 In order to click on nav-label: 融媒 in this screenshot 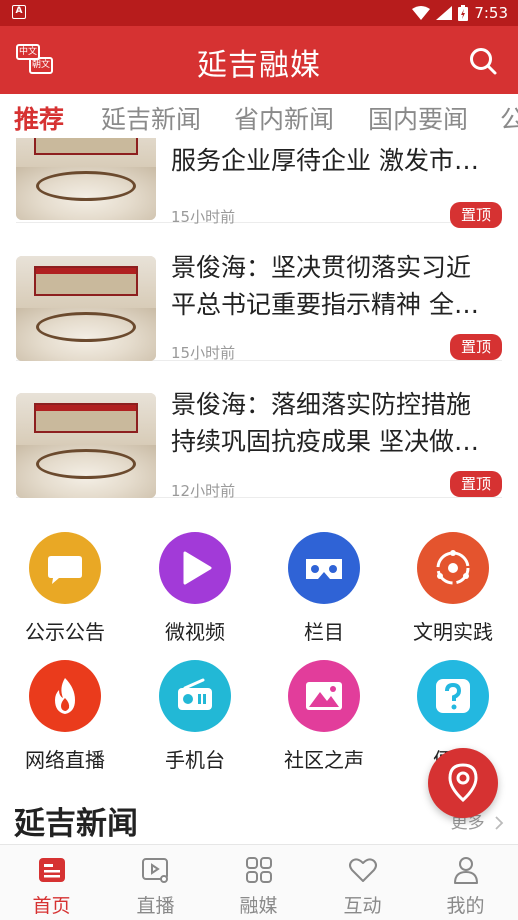, I will do `click(258, 906)`.